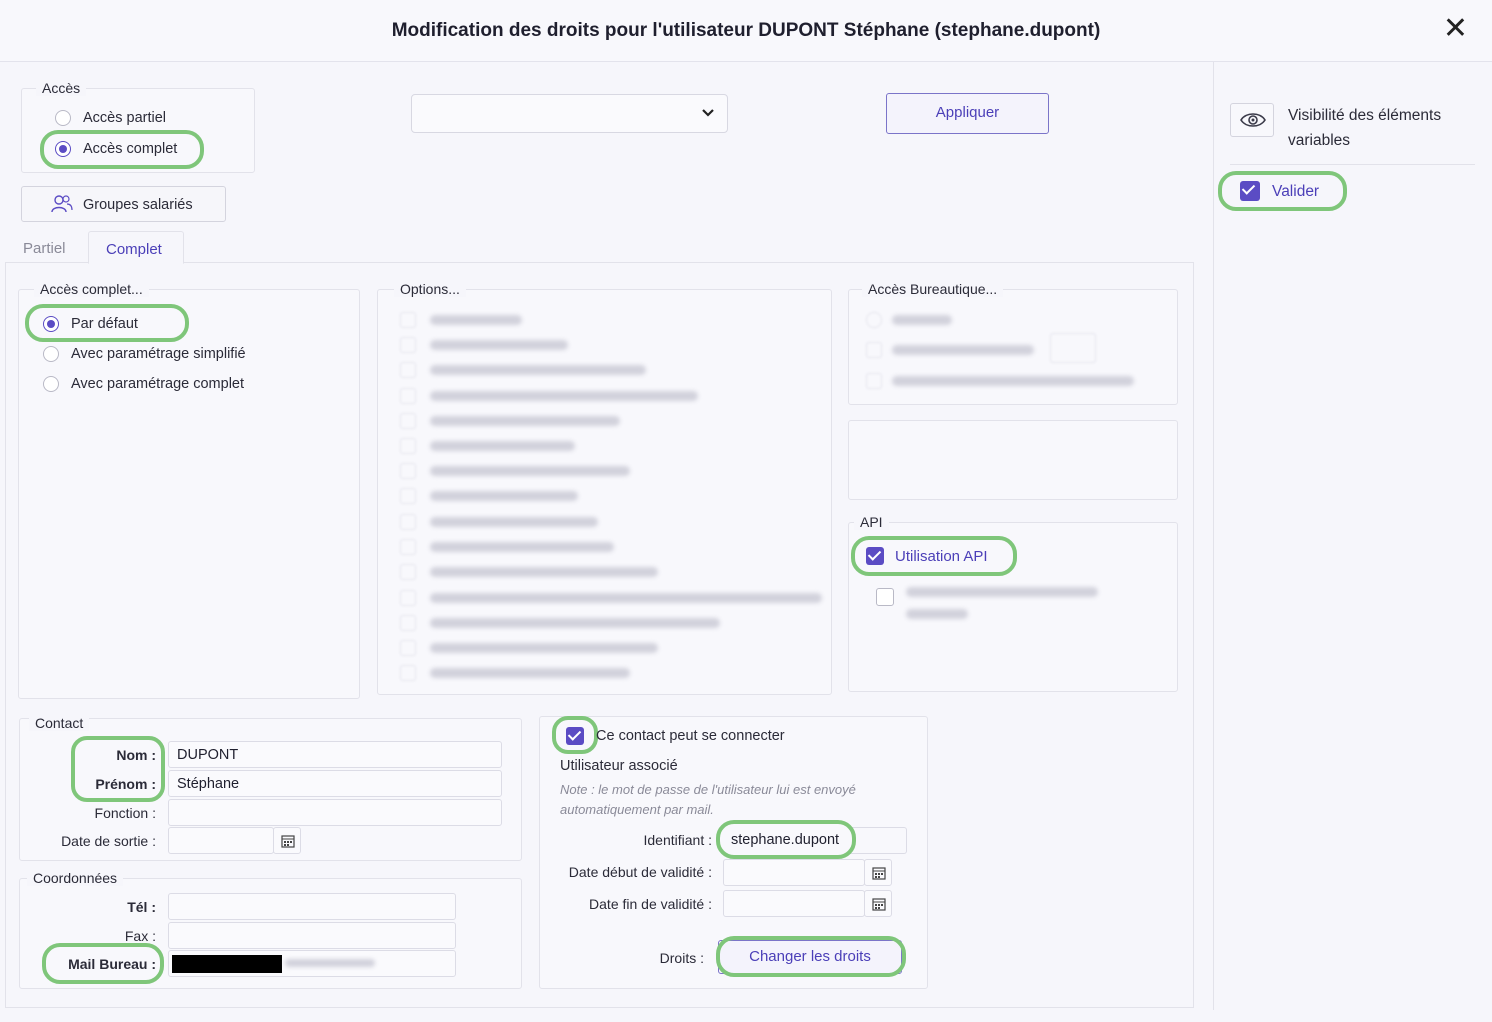 Image resolution: width=1492 pixels, height=1022 pixels. Describe the element at coordinates (681, 958) in the screenshot. I see `droits-label: Droits :` at that location.